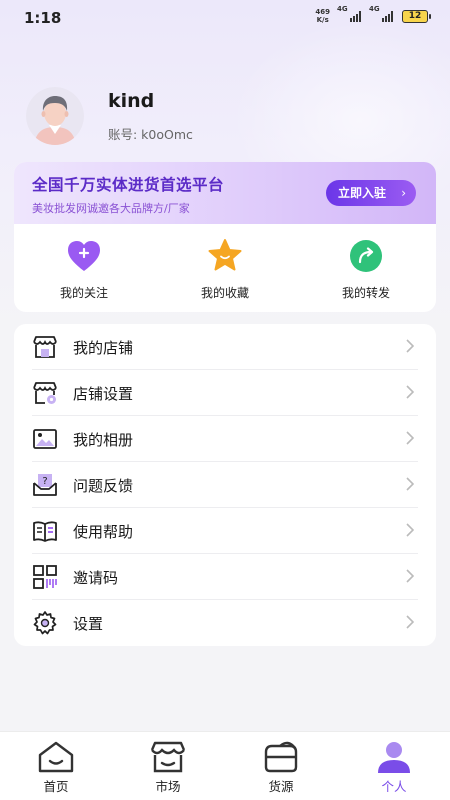 This screenshot has width=450, height=800. Describe the element at coordinates (45, 531) in the screenshot. I see `help-book-icon` at that location.